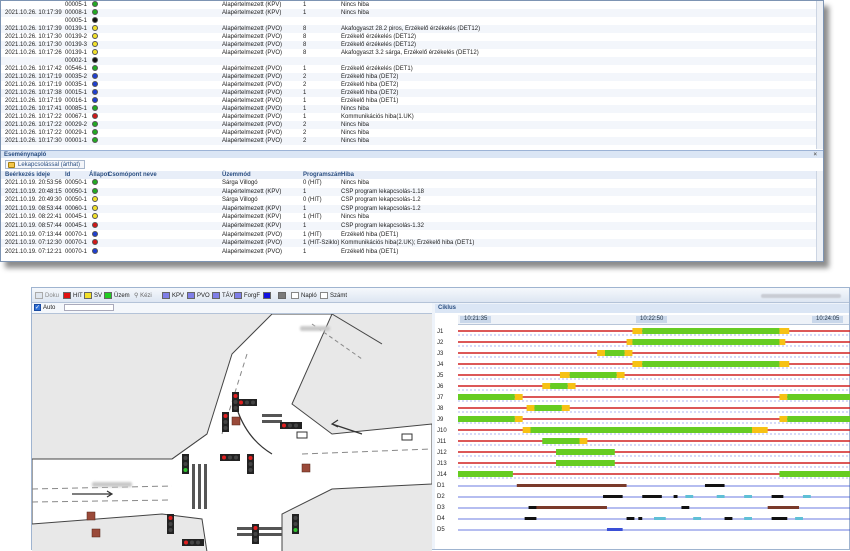 Image resolution: width=850 pixels, height=551 pixels. What do you see at coordinates (33, 133) in the screenshot?
I see `node-date: 2021.10.26. 10:17:22` at bounding box center [33, 133].